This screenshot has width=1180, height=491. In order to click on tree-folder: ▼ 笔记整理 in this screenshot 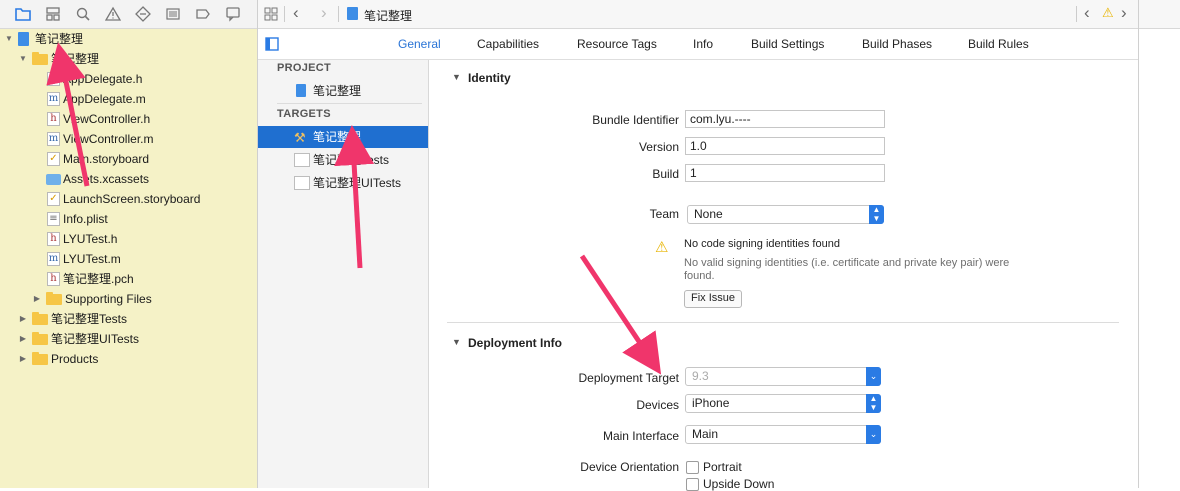, I will do `click(128, 59)`.